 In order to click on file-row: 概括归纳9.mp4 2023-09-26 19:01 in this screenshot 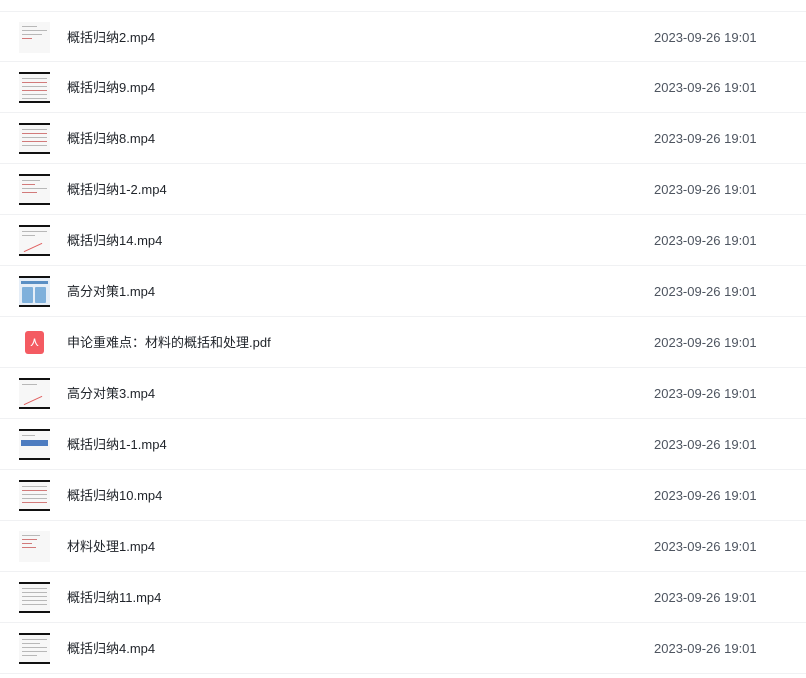, I will do `click(403, 87)`.